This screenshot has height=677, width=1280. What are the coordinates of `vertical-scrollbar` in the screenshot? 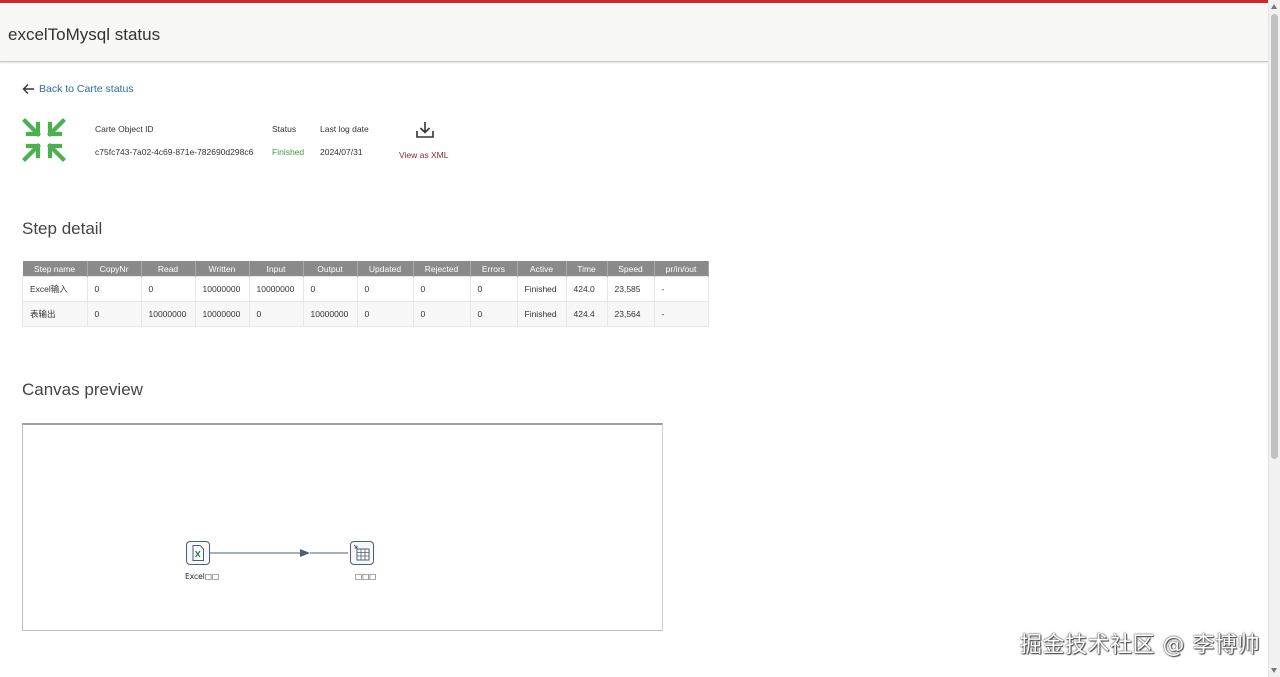 It's located at (1274, 338).